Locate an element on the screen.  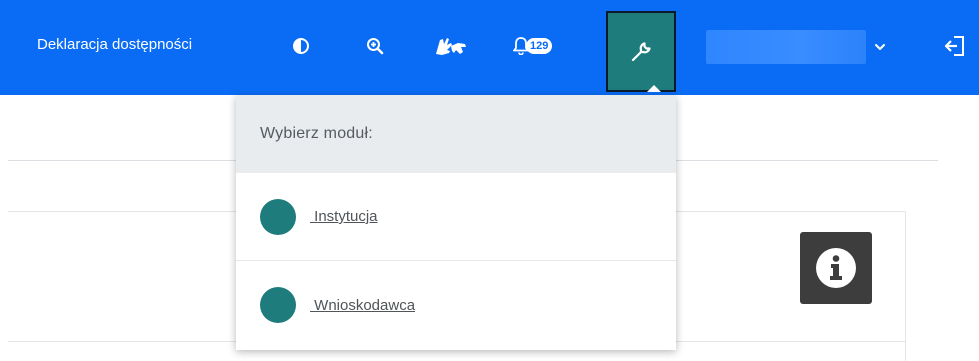
info-icon is located at coordinates (836, 268).